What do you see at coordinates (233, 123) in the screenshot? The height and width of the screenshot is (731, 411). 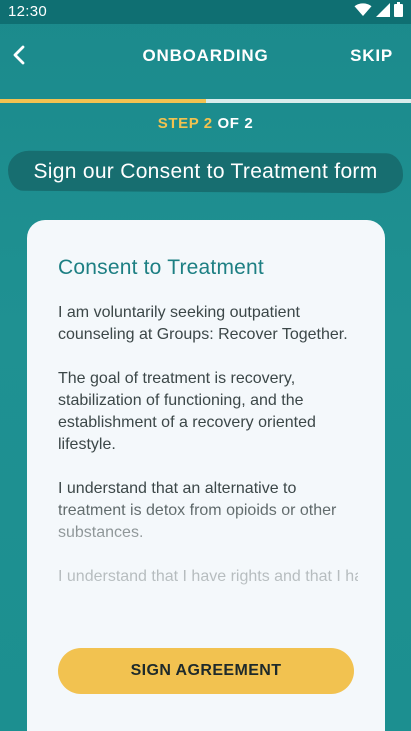 I see `step-total: OF 2` at bounding box center [233, 123].